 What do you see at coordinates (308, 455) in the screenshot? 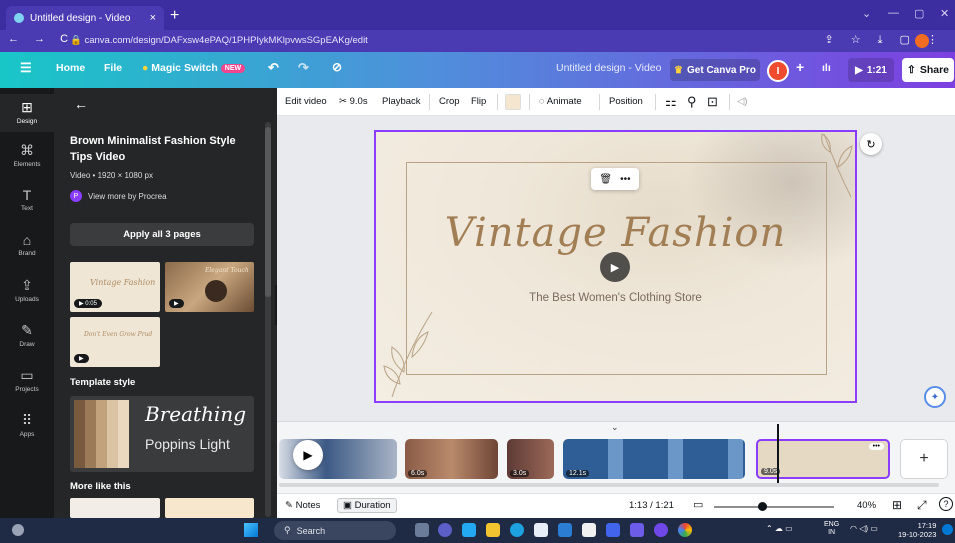
I see `timeline-play-button: ▶` at bounding box center [308, 455].